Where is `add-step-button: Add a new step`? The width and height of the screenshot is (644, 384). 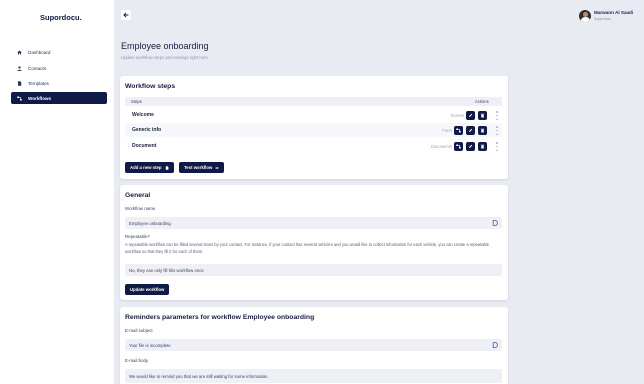
add-step-button: Add a new step is located at coordinates (149, 167).